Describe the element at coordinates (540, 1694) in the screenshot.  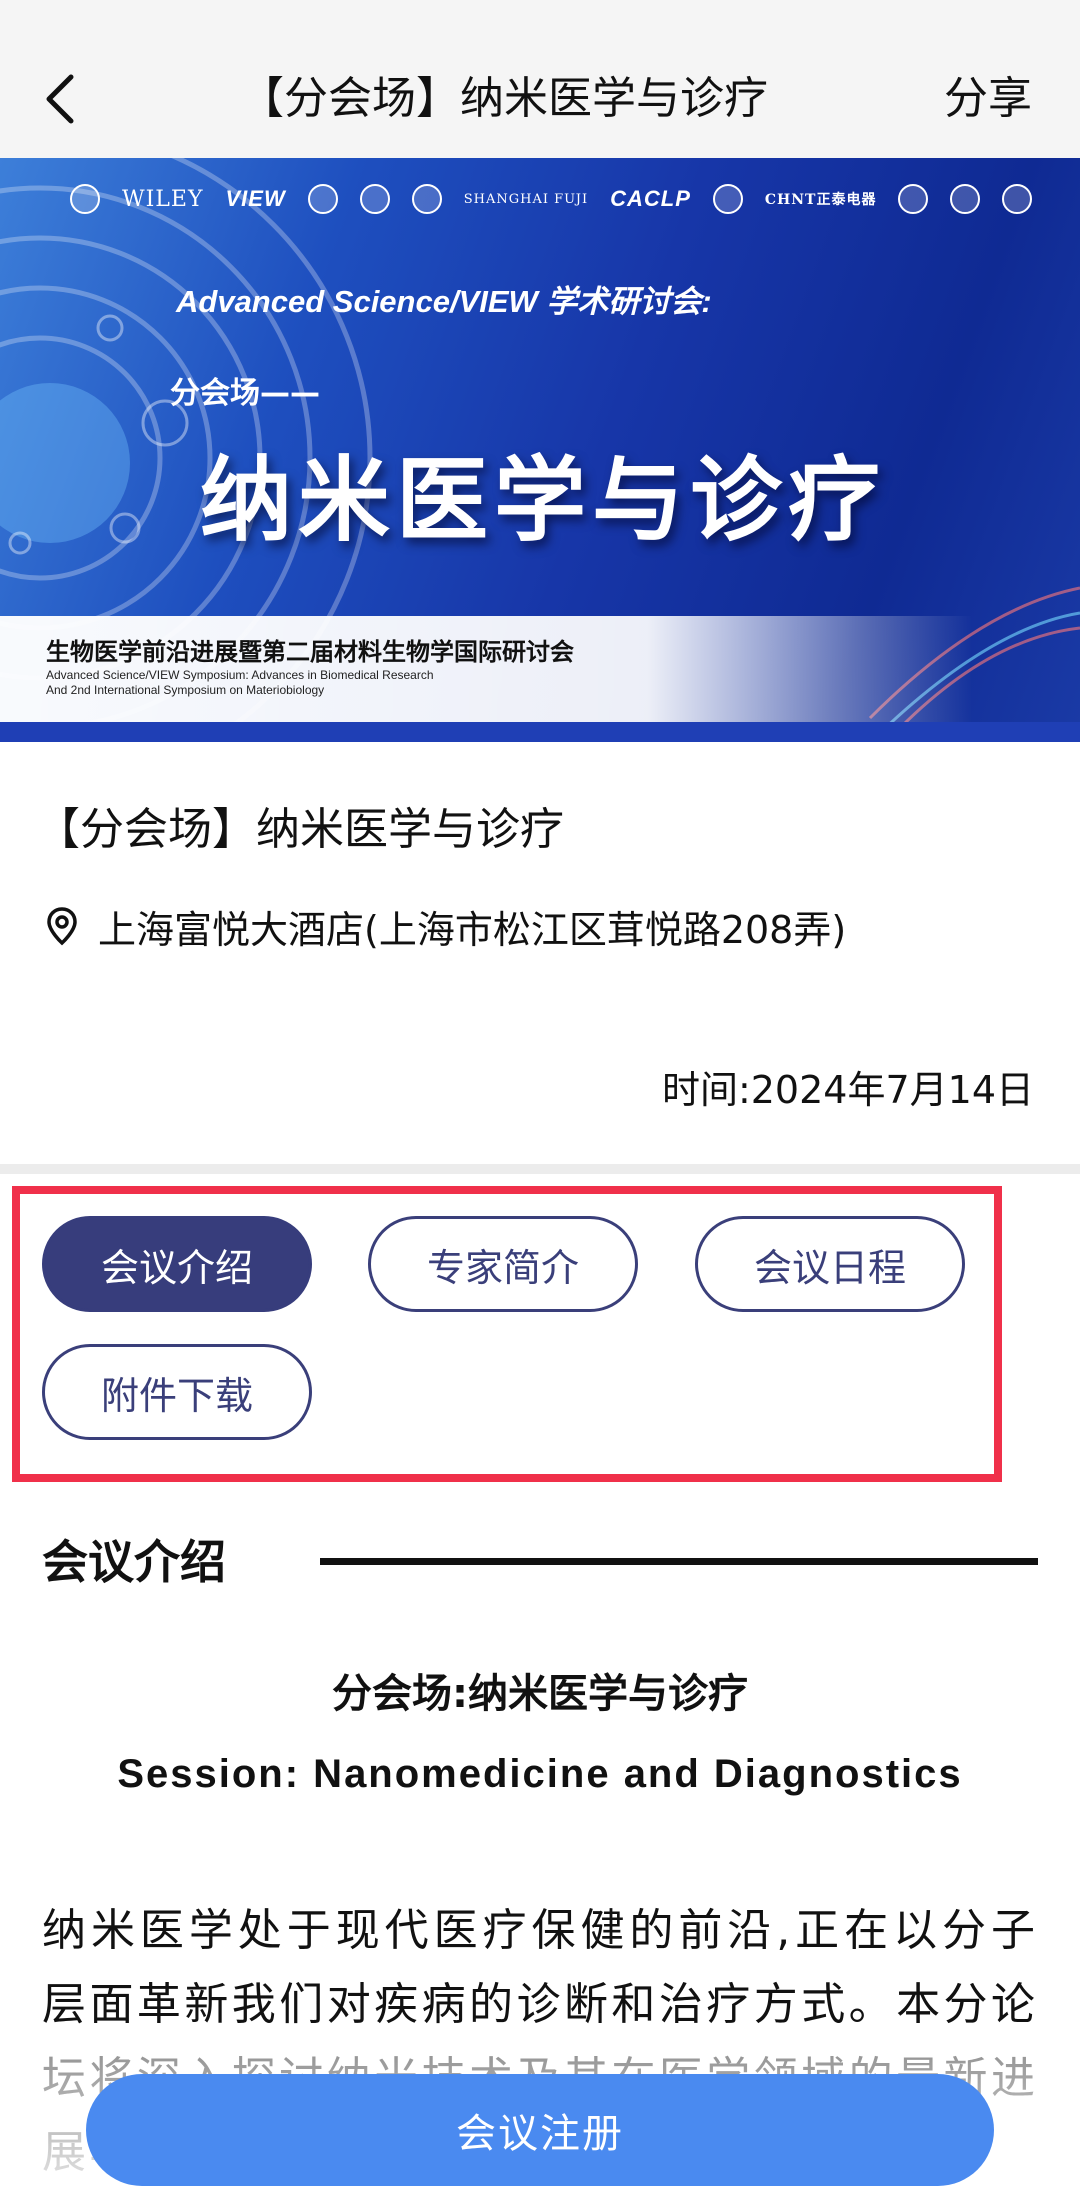
I see `session-subtitle-cn: 分会场:纳米医学与诊疗` at that location.